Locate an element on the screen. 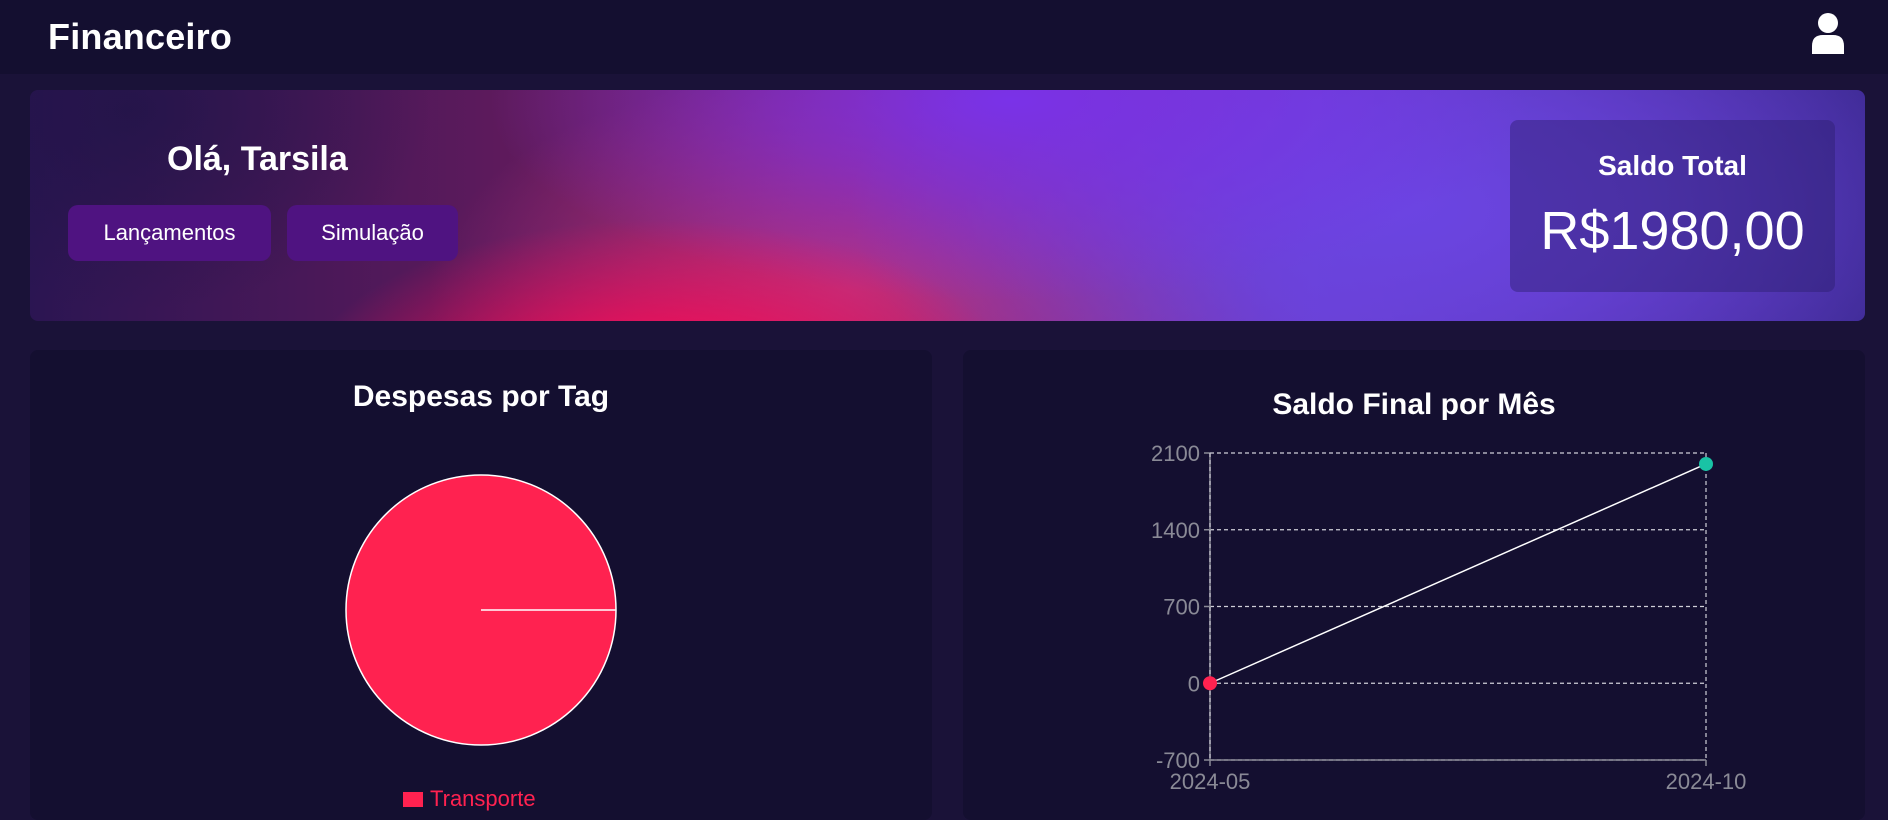  balance-card: Saldo Total R$1980,00 is located at coordinates (1672, 206).